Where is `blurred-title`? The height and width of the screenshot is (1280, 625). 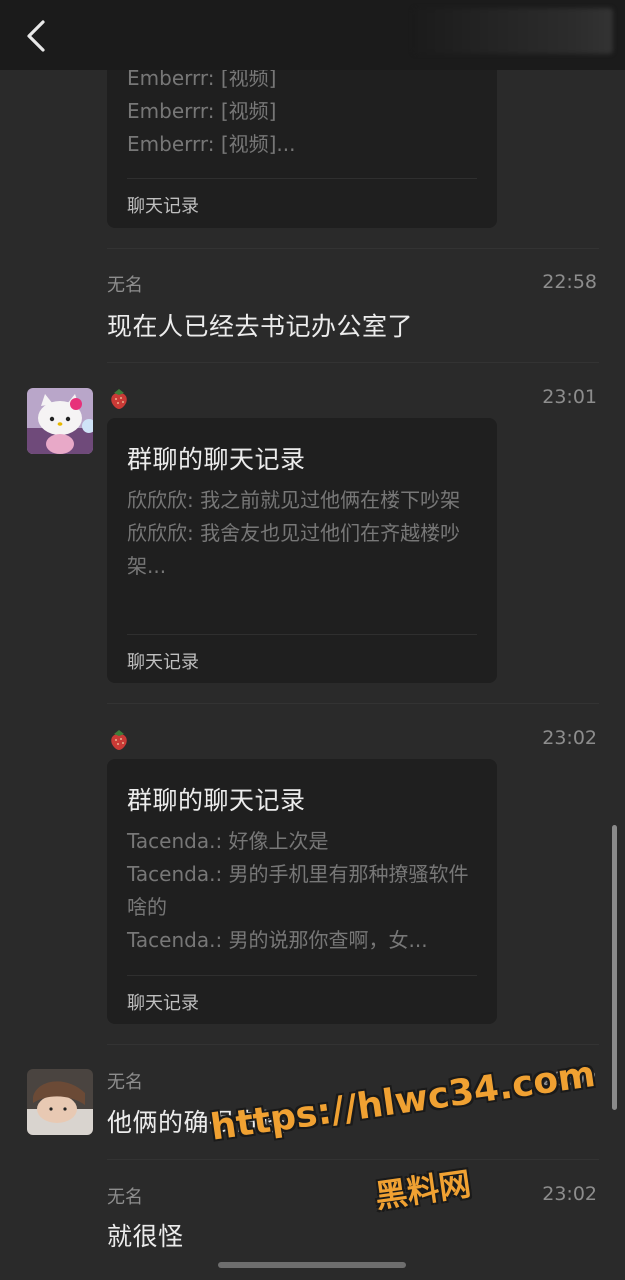
blurred-title is located at coordinates (513, 31).